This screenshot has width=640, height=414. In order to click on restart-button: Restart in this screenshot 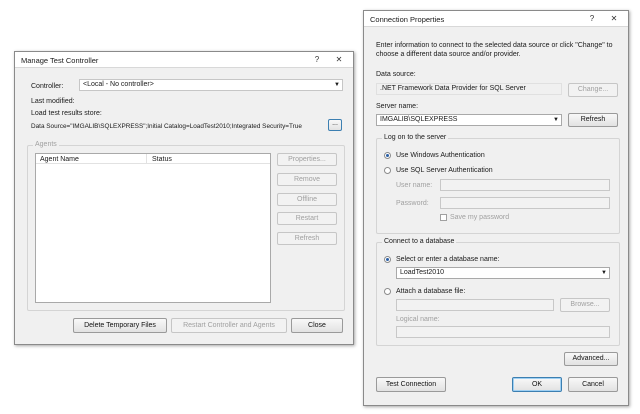, I will do `click(307, 218)`.